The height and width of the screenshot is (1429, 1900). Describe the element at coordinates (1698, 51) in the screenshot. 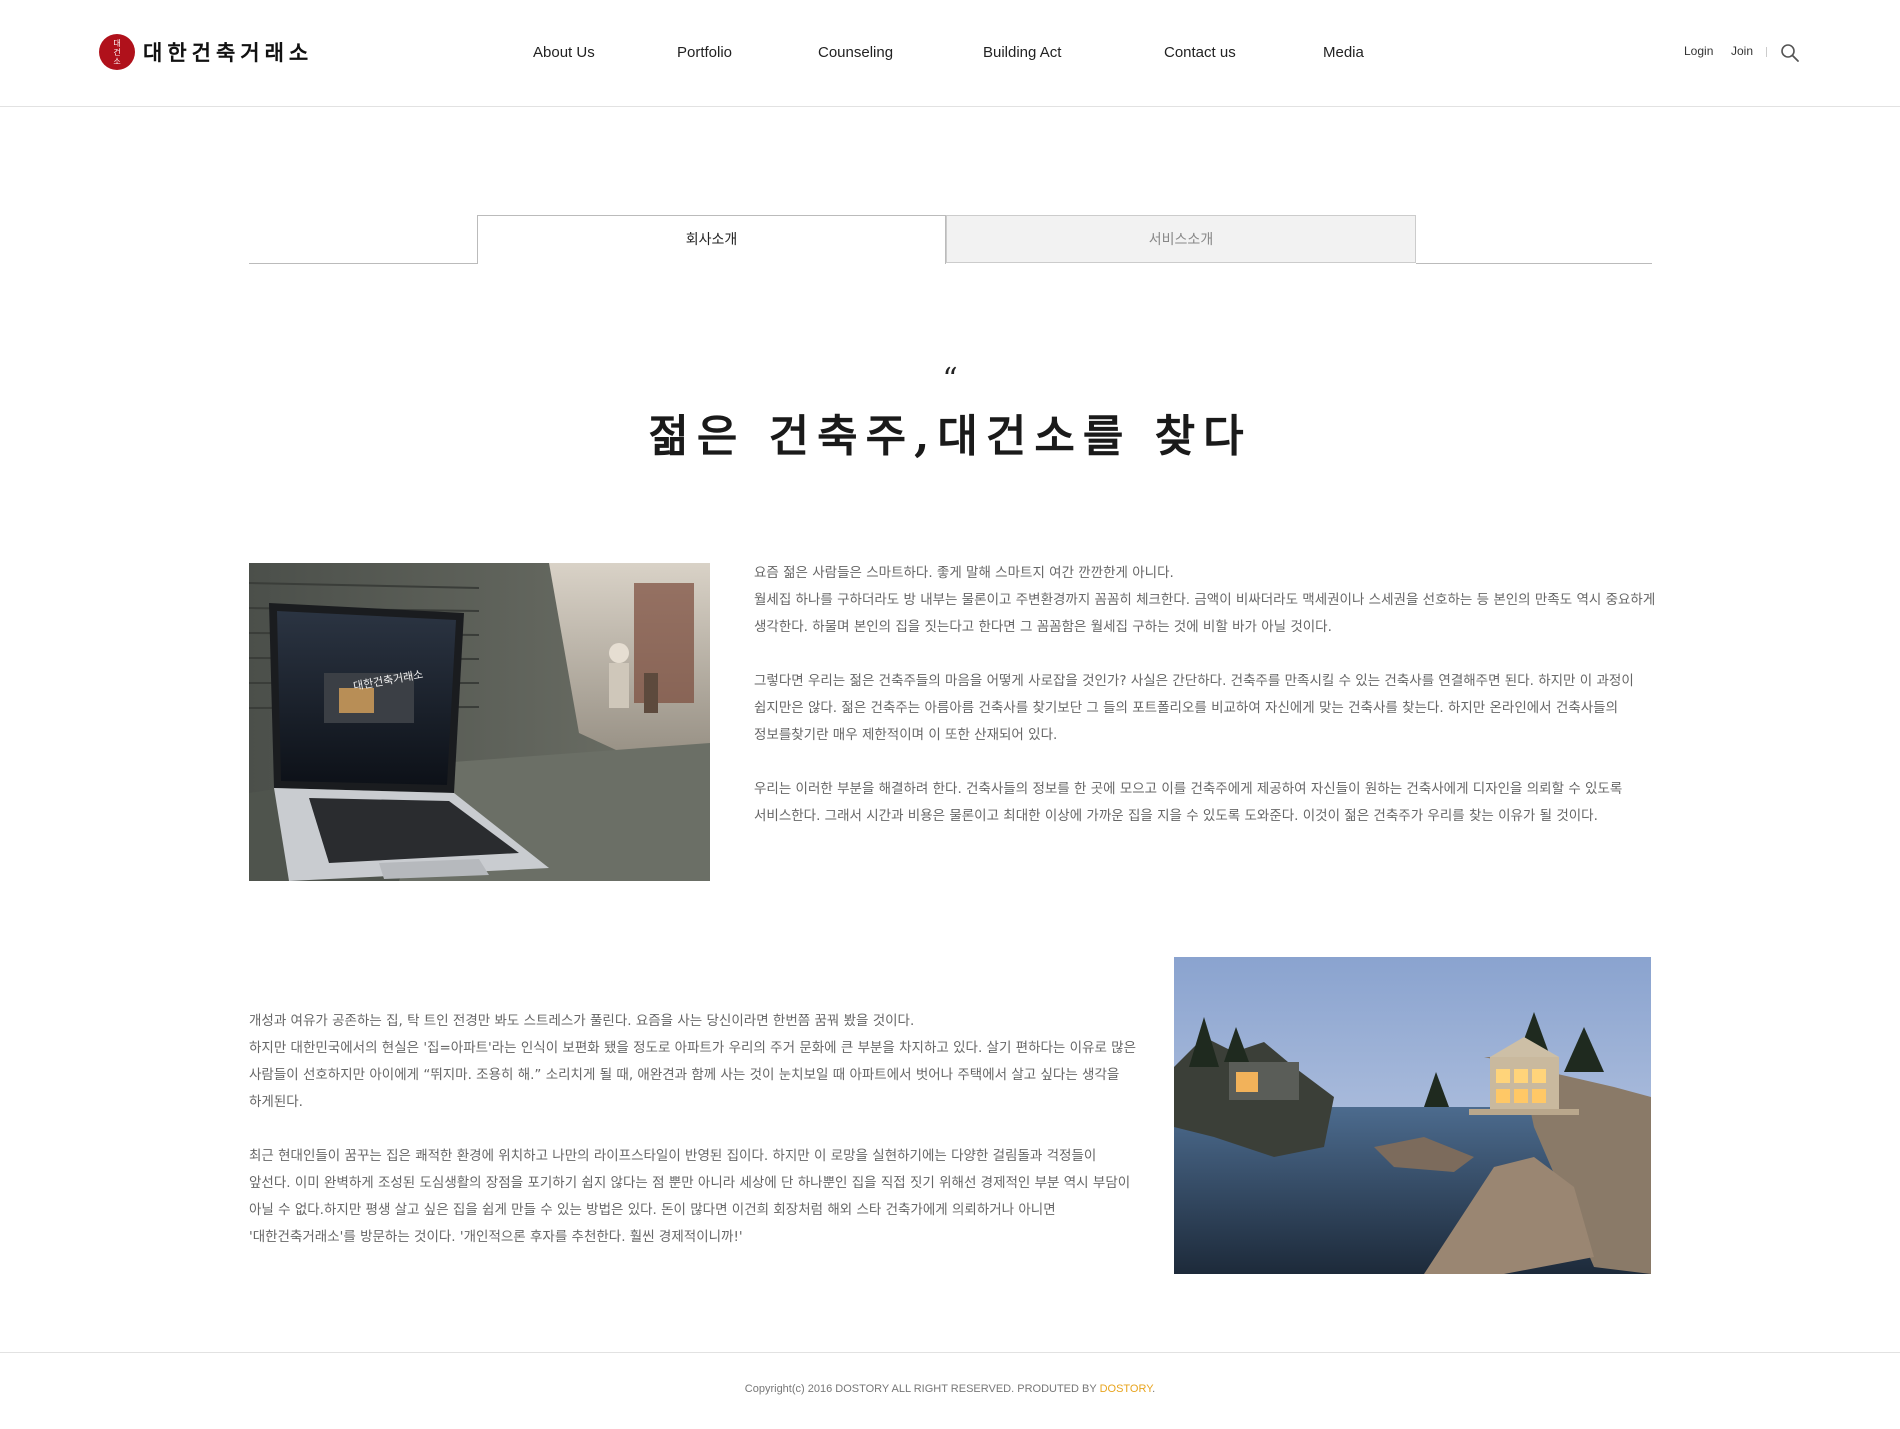

I see `login-link: Login` at that location.